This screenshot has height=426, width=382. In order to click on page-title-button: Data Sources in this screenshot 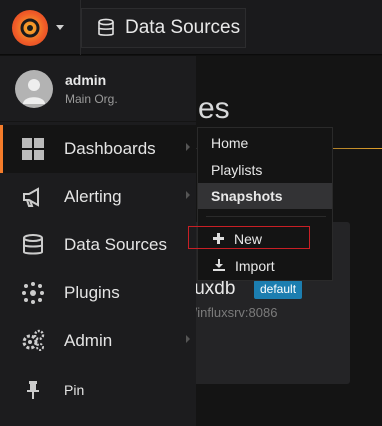, I will do `click(163, 28)`.